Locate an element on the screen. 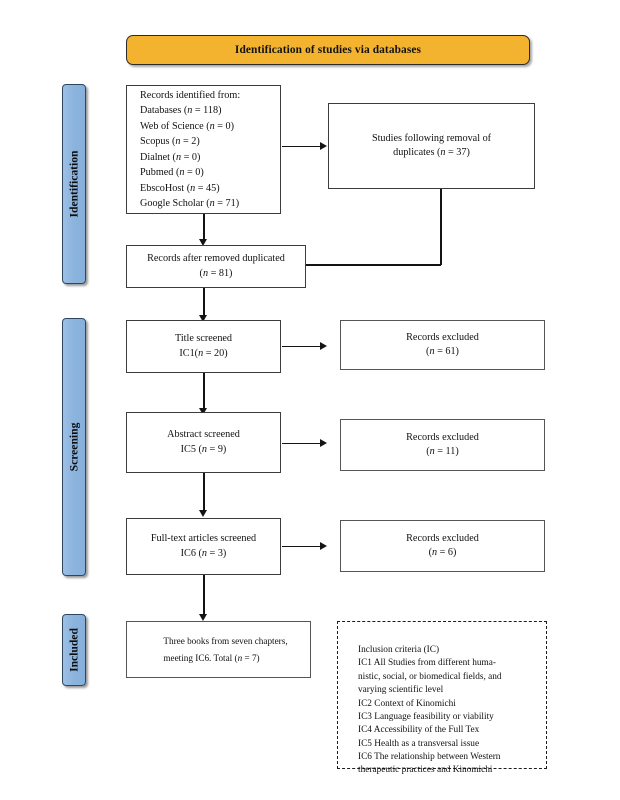 The width and height of the screenshot is (620, 800). box-excluded-title: Records excluded (n = 61) is located at coordinates (442, 345).